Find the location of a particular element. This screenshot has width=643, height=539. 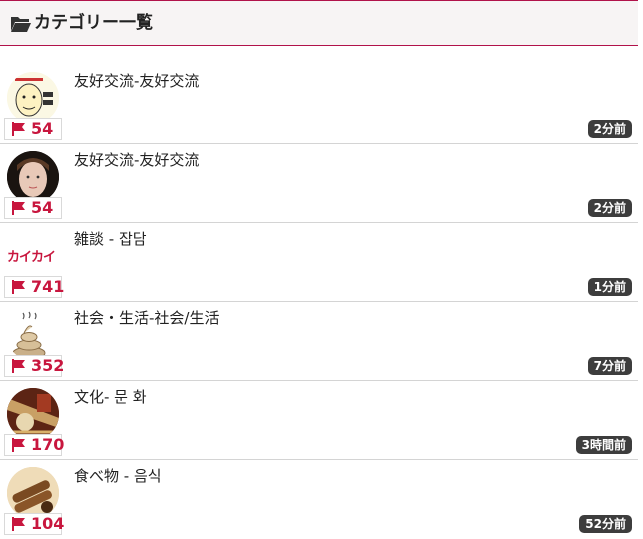

post-count-badge: 170 is located at coordinates (34, 445).